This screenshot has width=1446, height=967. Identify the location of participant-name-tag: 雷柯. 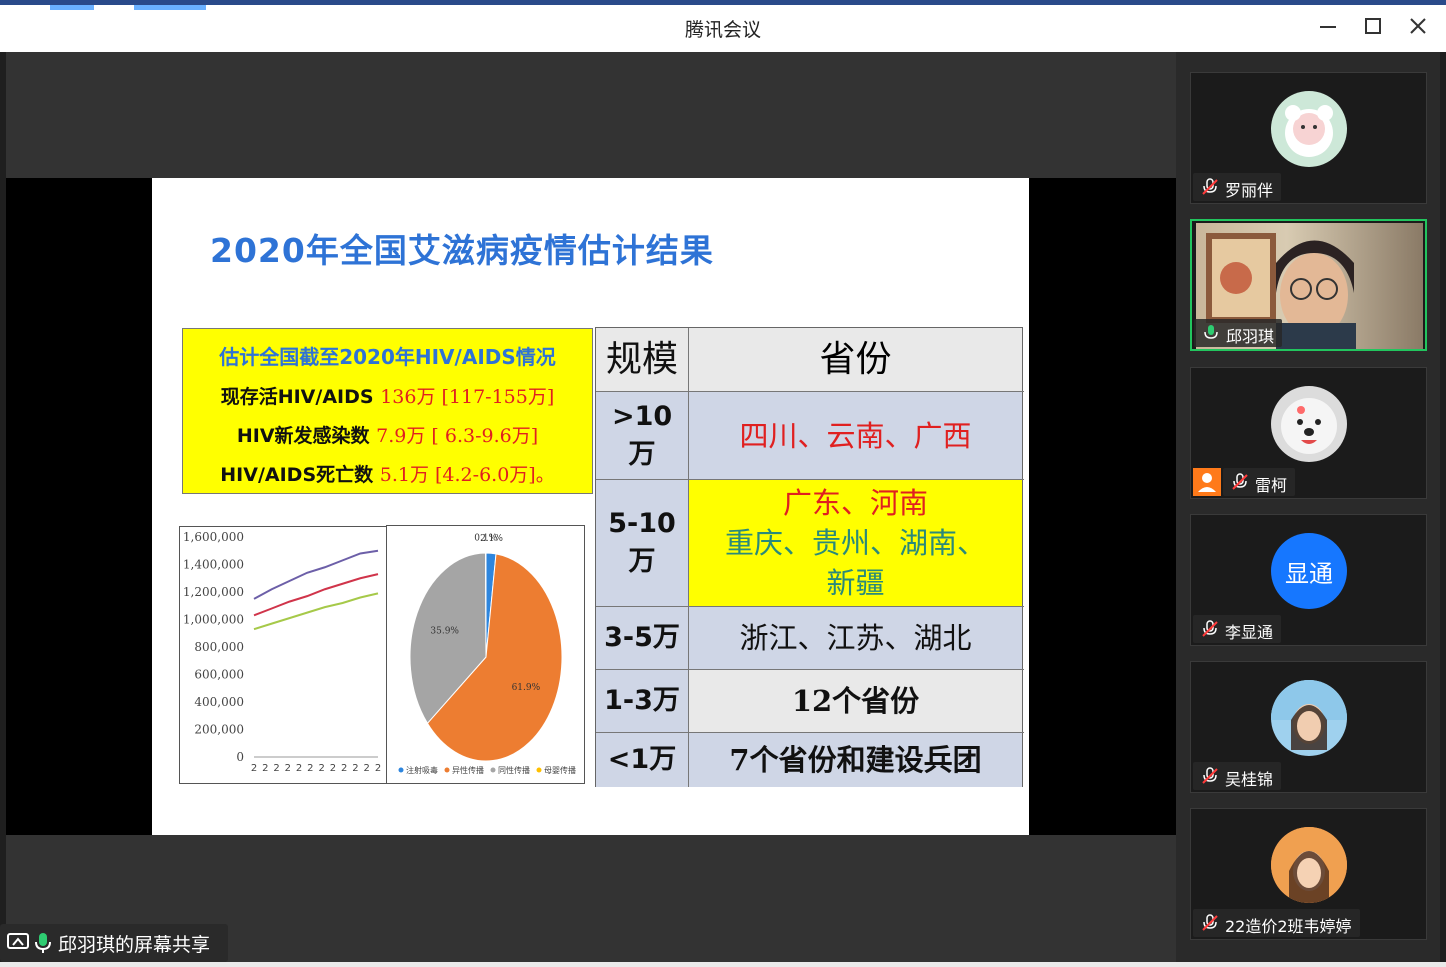
(1259, 482).